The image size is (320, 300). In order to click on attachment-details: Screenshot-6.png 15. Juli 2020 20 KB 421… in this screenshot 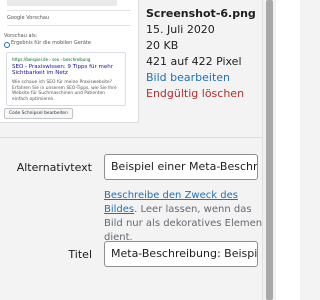, I will do `click(201, 54)`.